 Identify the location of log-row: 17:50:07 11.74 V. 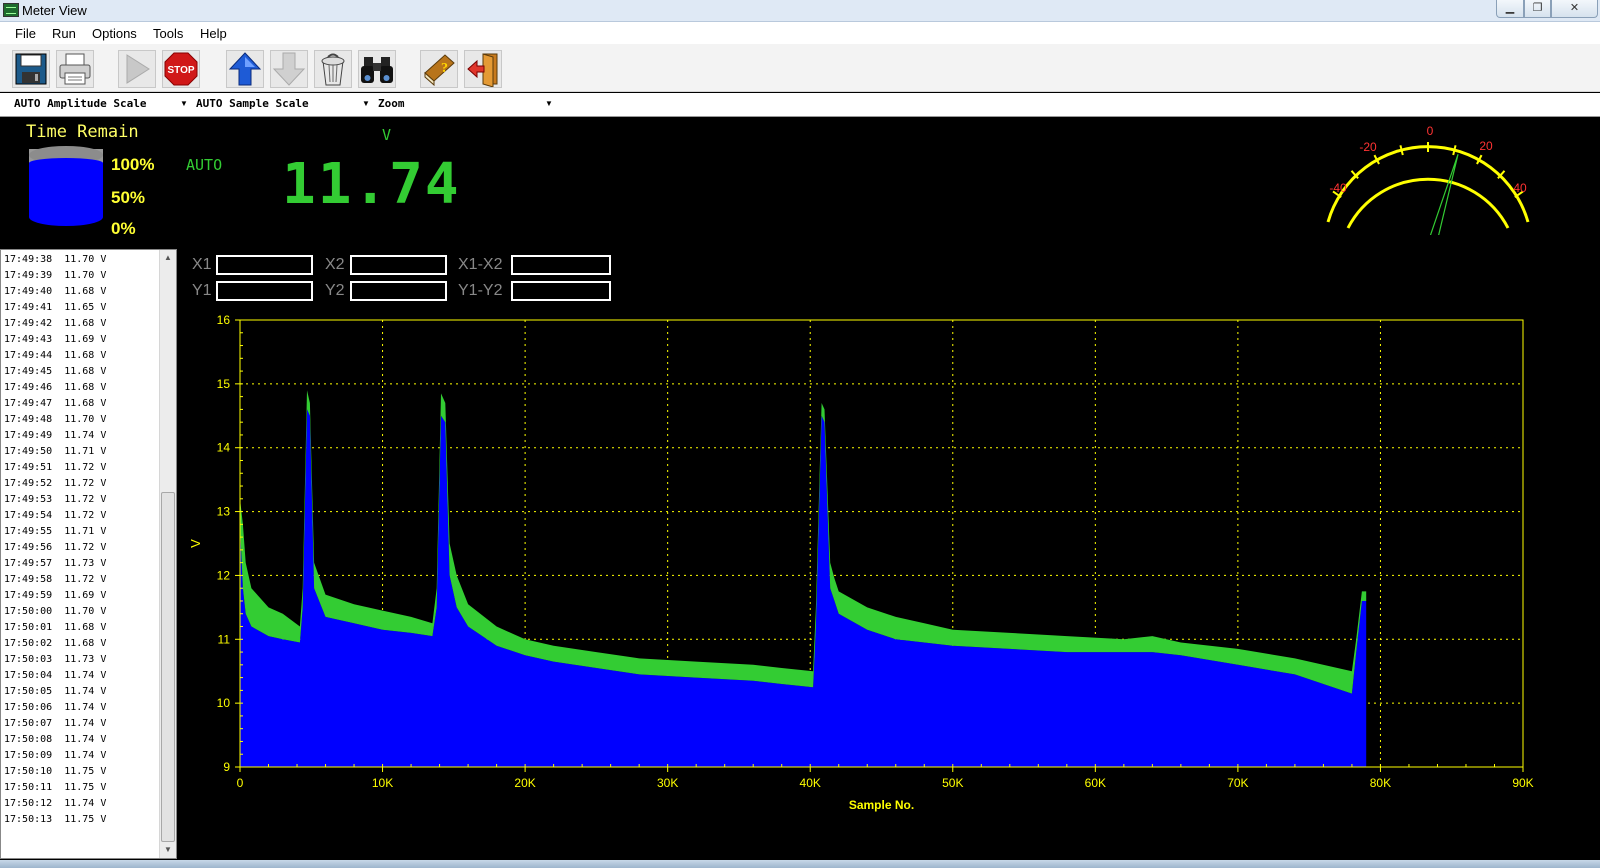
(81, 724).